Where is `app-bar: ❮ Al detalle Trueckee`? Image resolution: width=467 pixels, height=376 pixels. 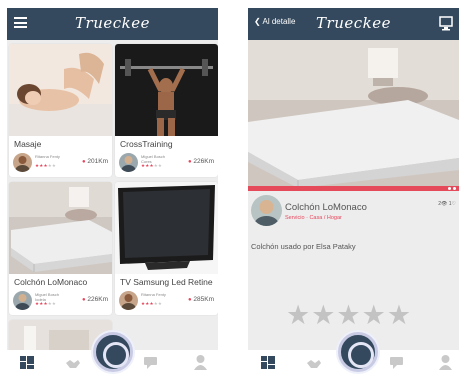 app-bar: ❮ Al detalle Trueckee is located at coordinates (353, 24).